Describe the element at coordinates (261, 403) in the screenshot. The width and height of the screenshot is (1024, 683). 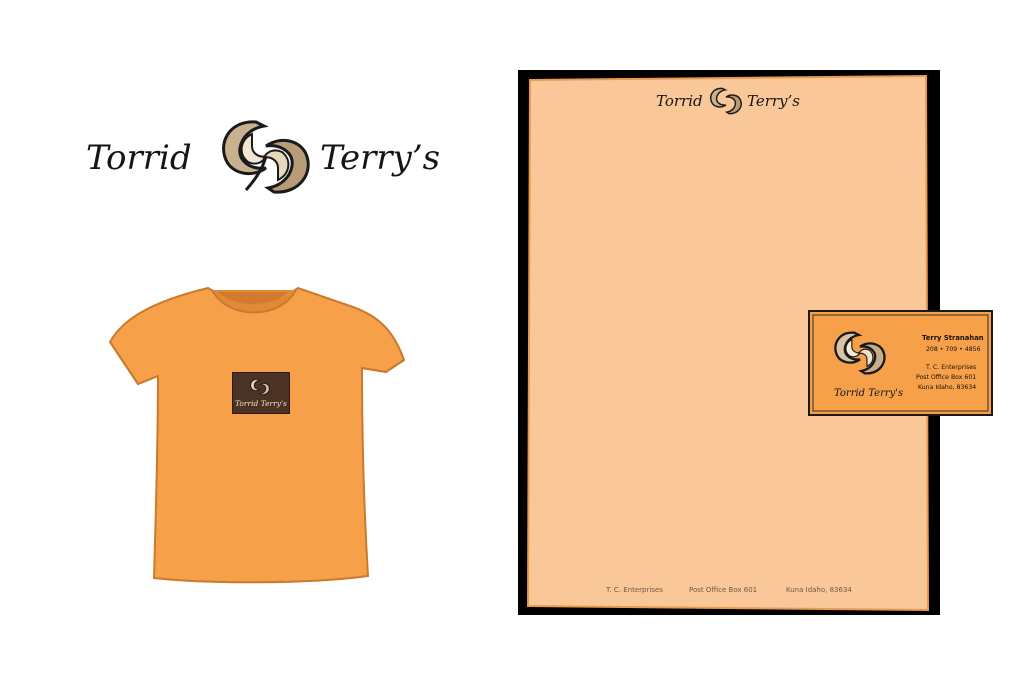
I see `tshirt-badge-text: Torrid Terry's` at that location.